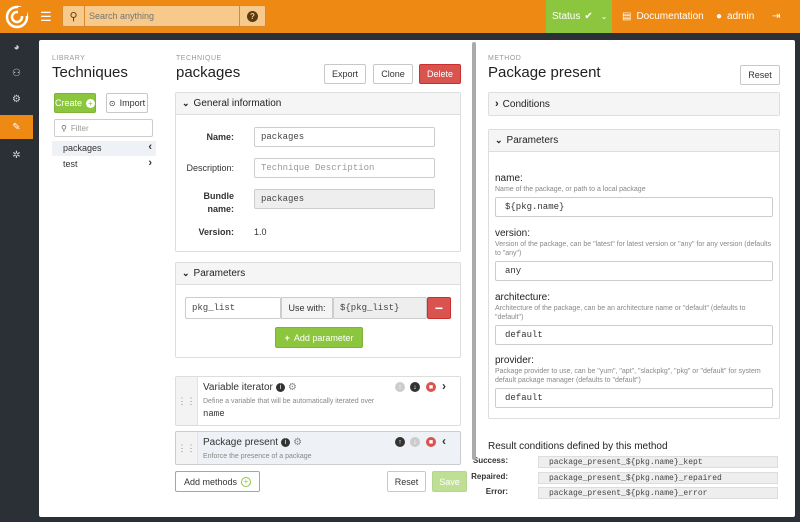 The width and height of the screenshot is (800, 522). I want to click on method-reset-button: Reset, so click(760, 75).